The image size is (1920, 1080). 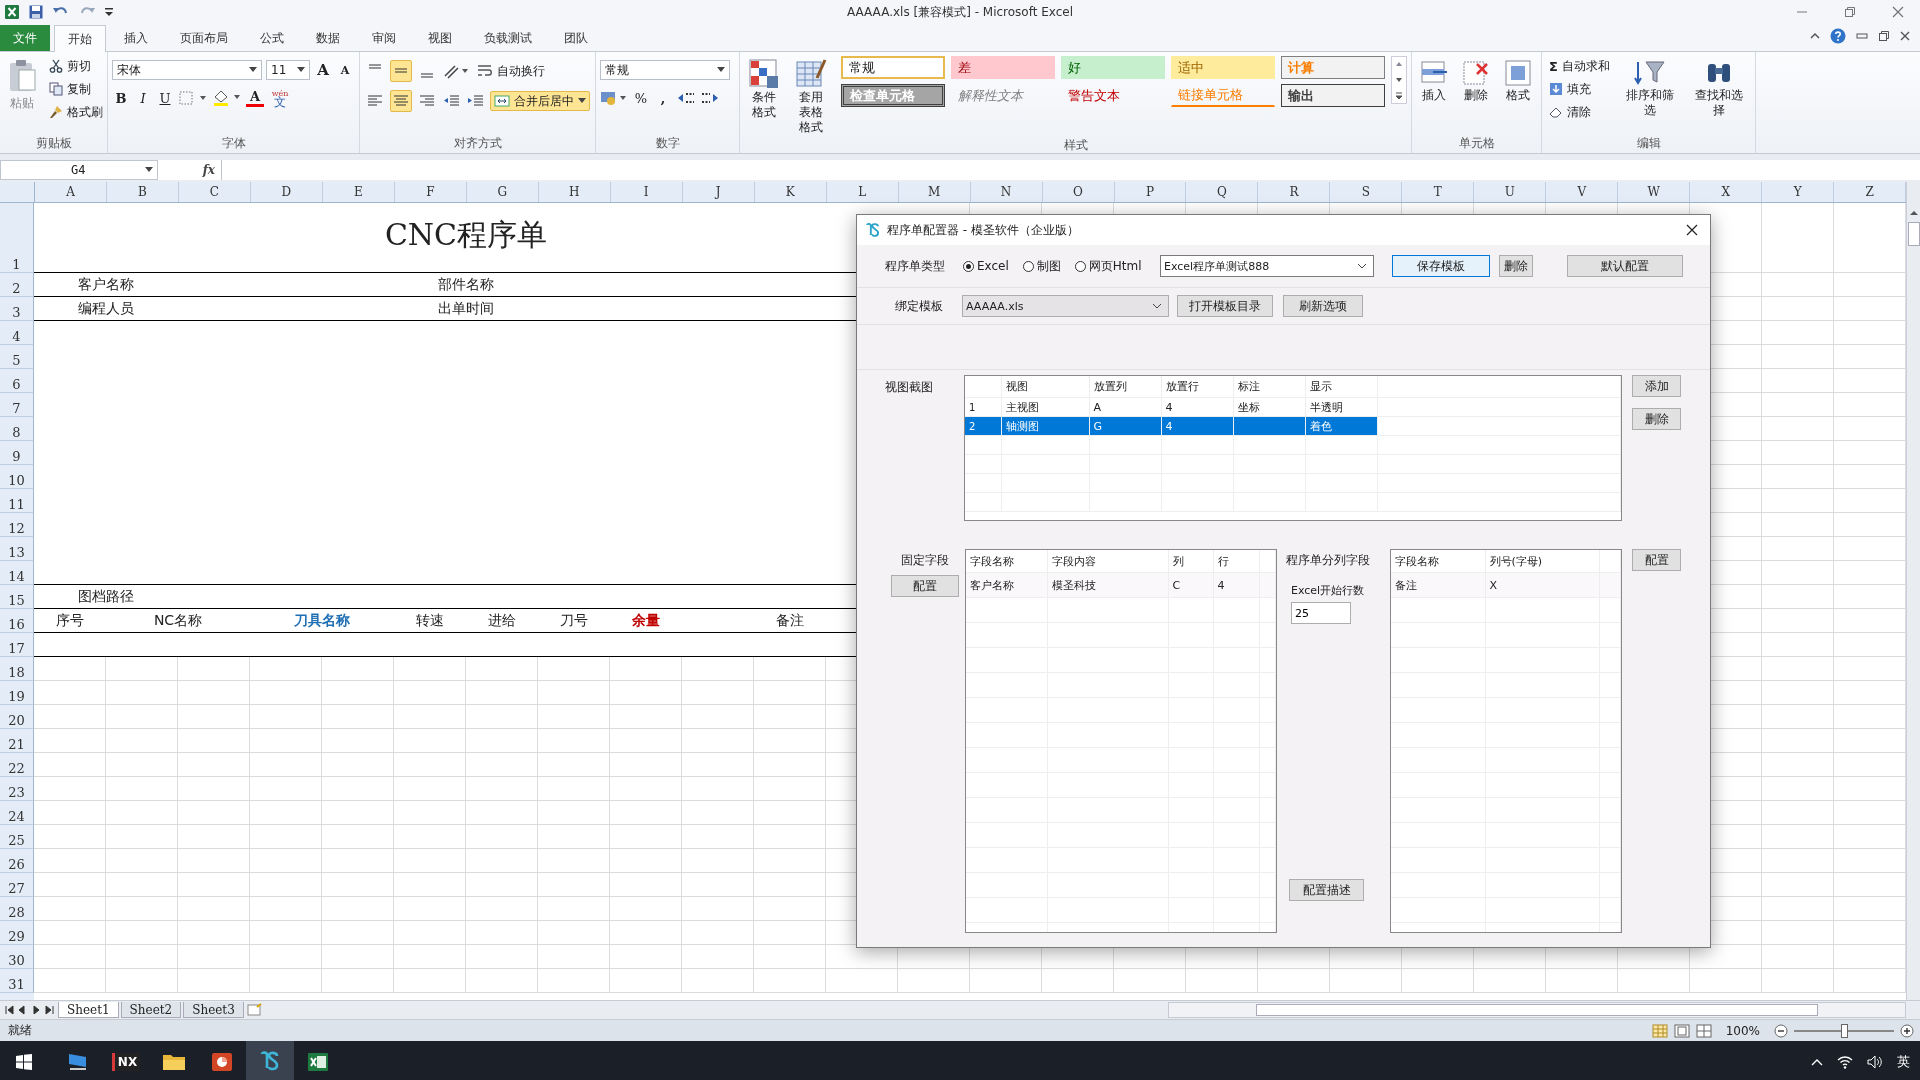 I want to click on conditional-format-button: 条件格式, so click(x=764, y=89).